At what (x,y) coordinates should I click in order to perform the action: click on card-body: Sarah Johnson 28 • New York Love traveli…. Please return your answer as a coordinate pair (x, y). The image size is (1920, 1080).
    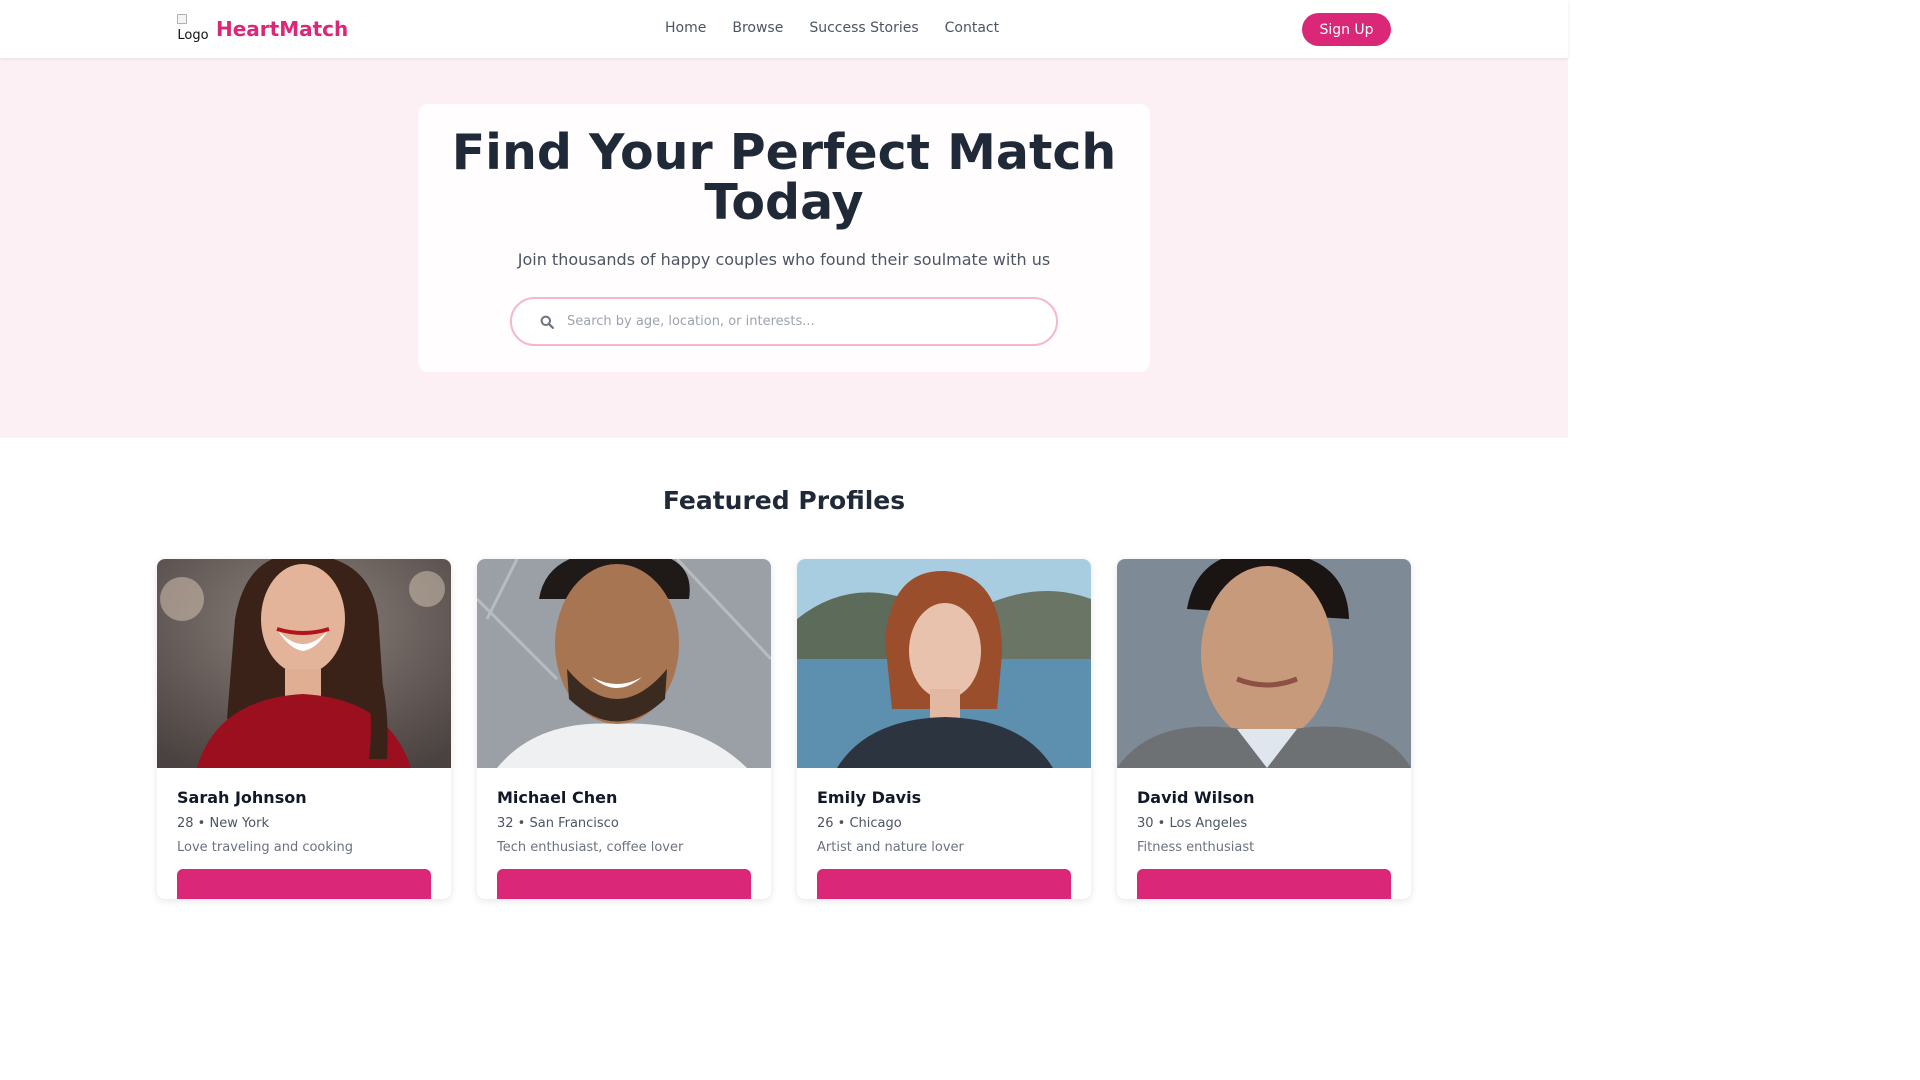
    Looking at the image, I should click on (304, 833).